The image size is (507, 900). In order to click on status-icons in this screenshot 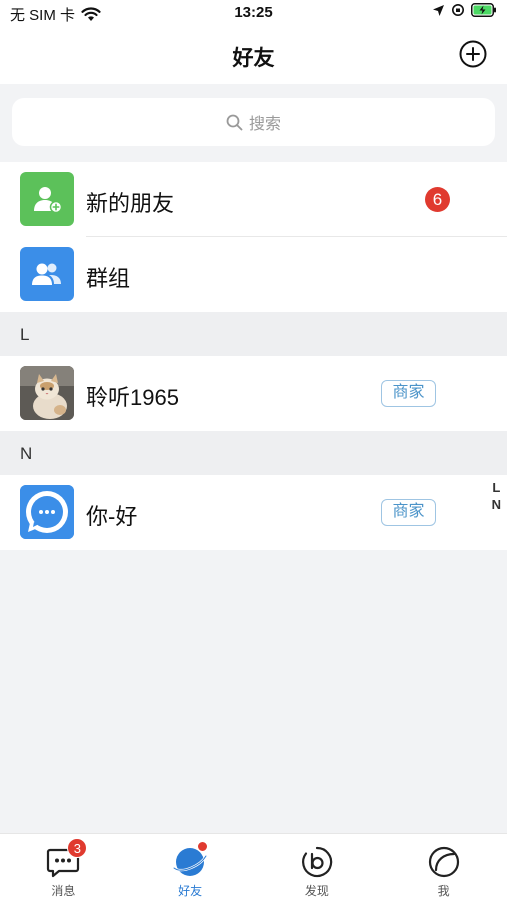, I will do `click(464, 10)`.